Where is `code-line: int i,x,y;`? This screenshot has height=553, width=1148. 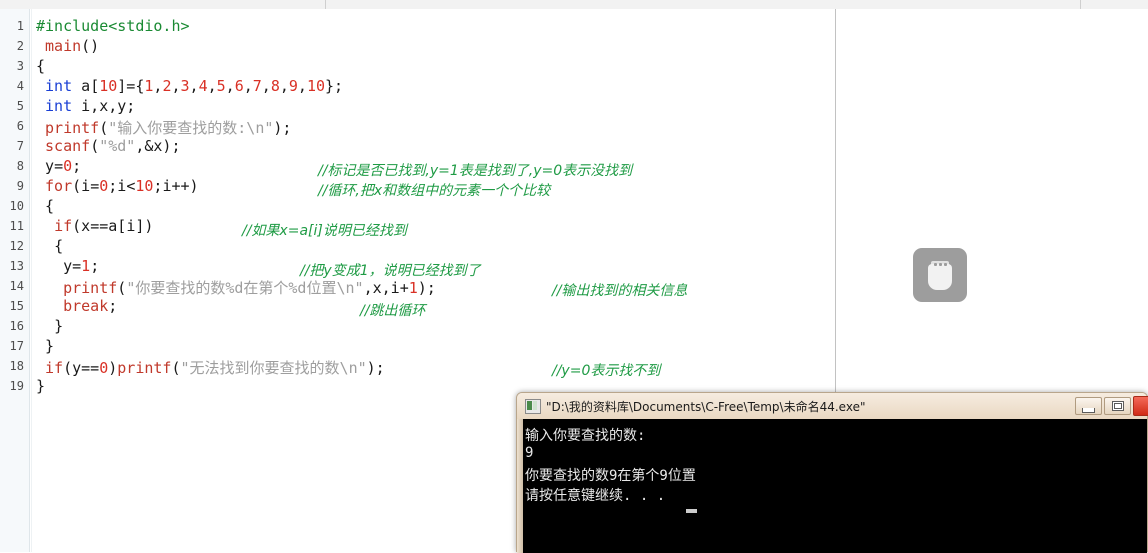 code-line: int i,x,y; is located at coordinates (85, 106).